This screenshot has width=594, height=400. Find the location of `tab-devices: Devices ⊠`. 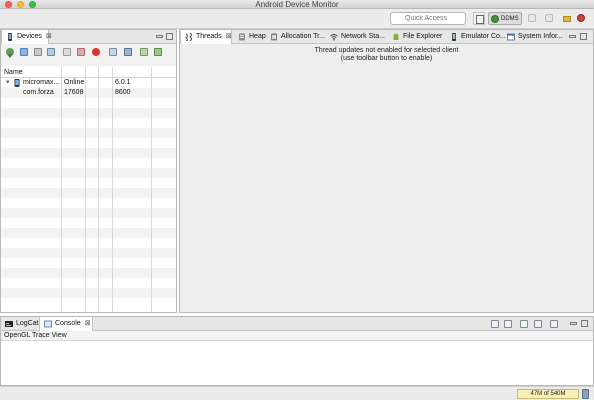

tab-devices: Devices ⊠ is located at coordinates (26, 37).